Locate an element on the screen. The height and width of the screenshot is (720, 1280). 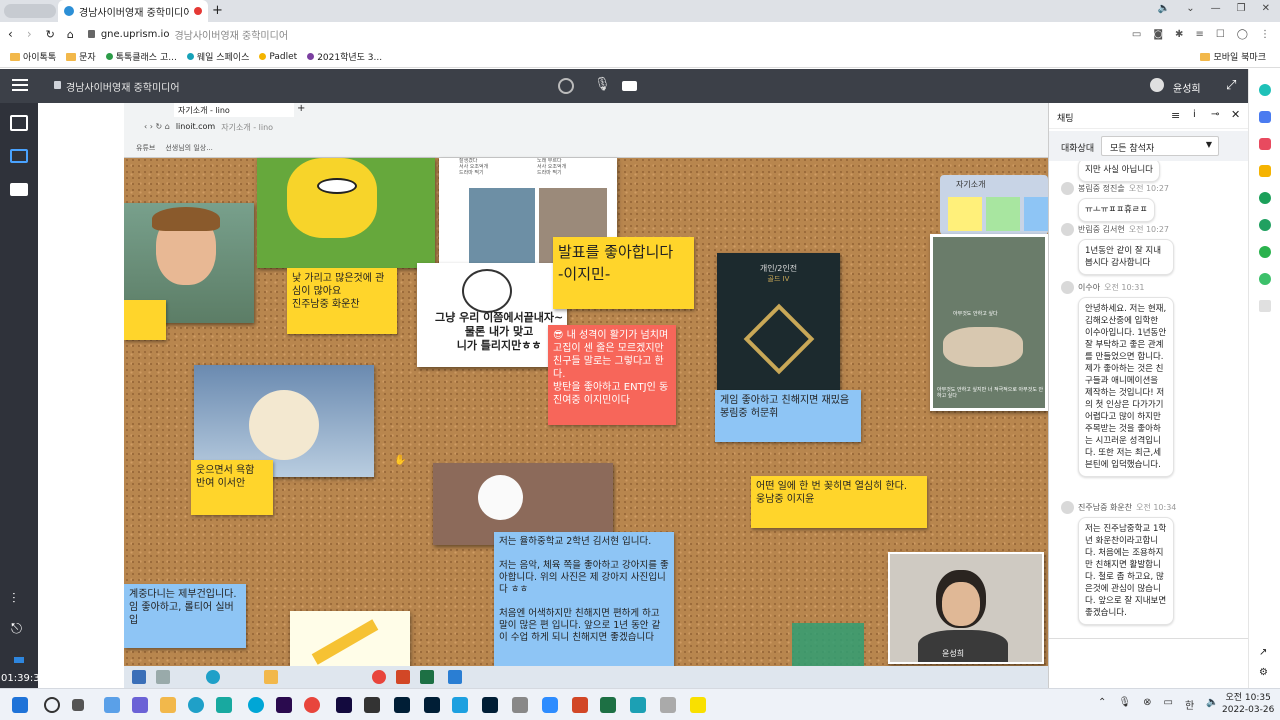
mic-muted-icon: 🎙 is located at coordinates (602, 84).